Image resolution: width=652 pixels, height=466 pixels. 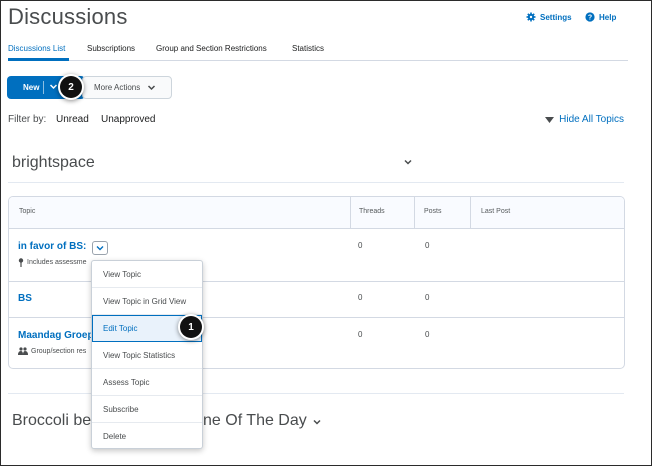 What do you see at coordinates (27, 119) in the screenshot?
I see `filter-label: Filter by:` at bounding box center [27, 119].